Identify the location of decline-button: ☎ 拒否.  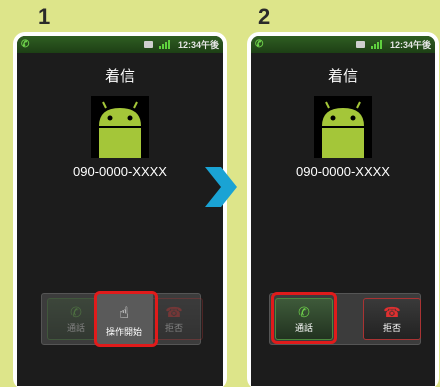
(392, 319).